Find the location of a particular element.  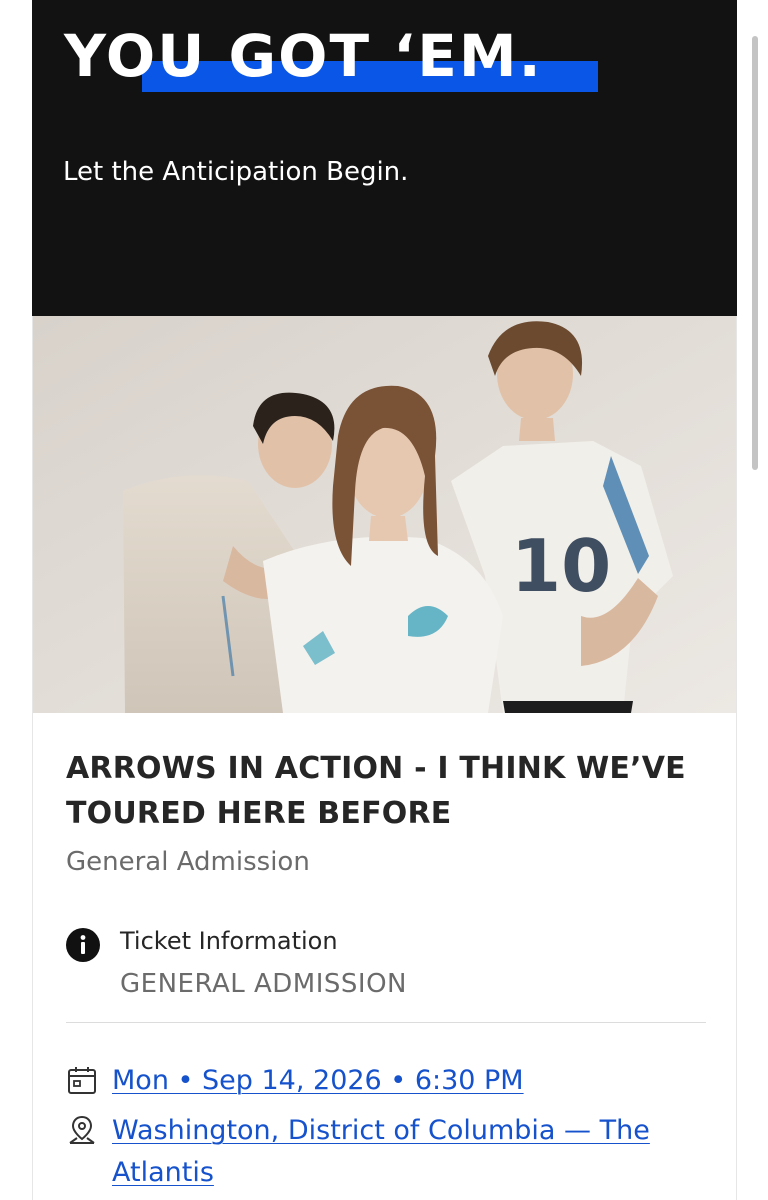

calendar-icon is located at coordinates (82, 1080).